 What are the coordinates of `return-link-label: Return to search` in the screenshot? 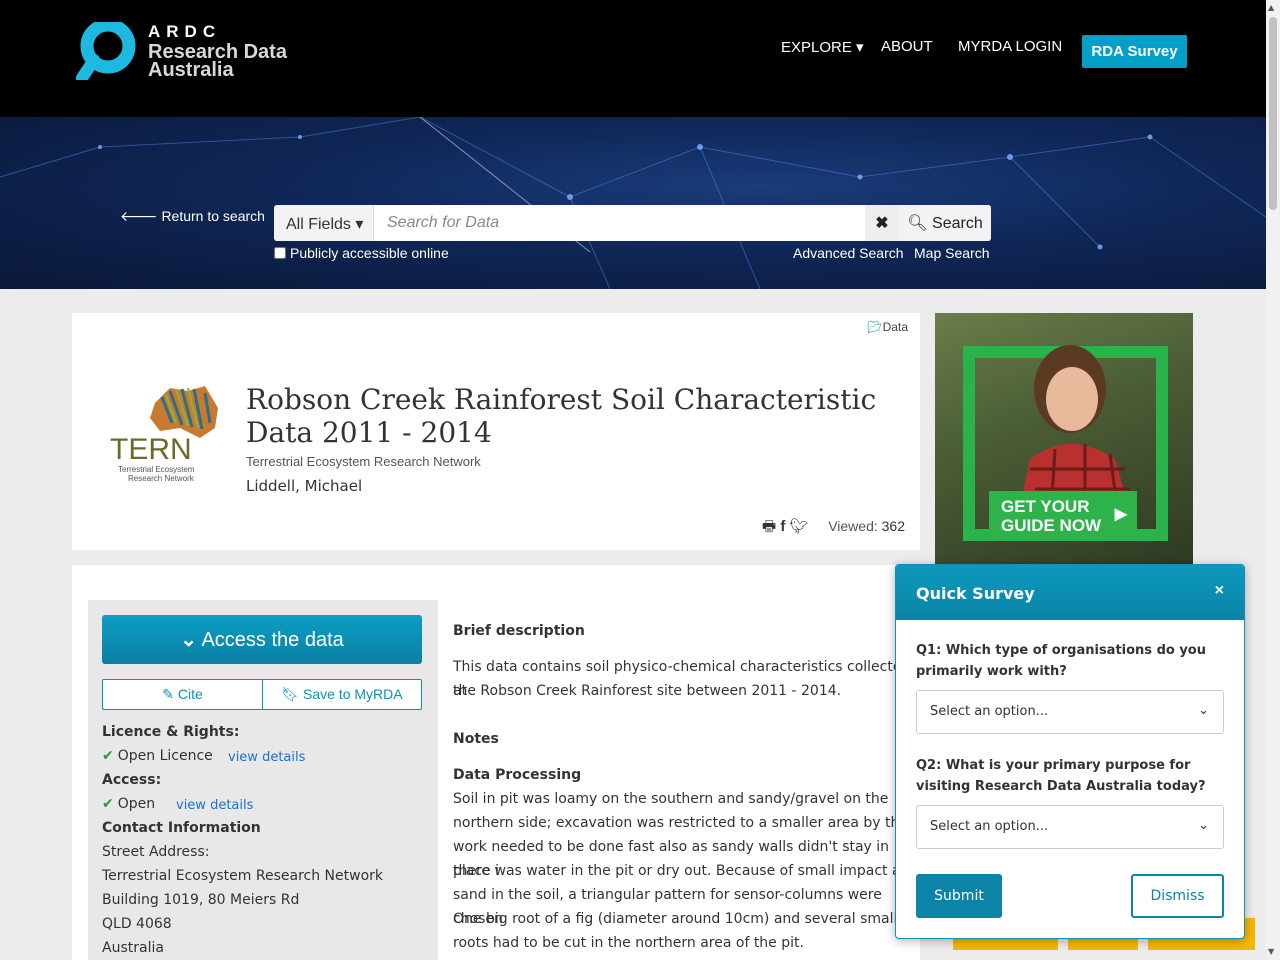 It's located at (213, 216).